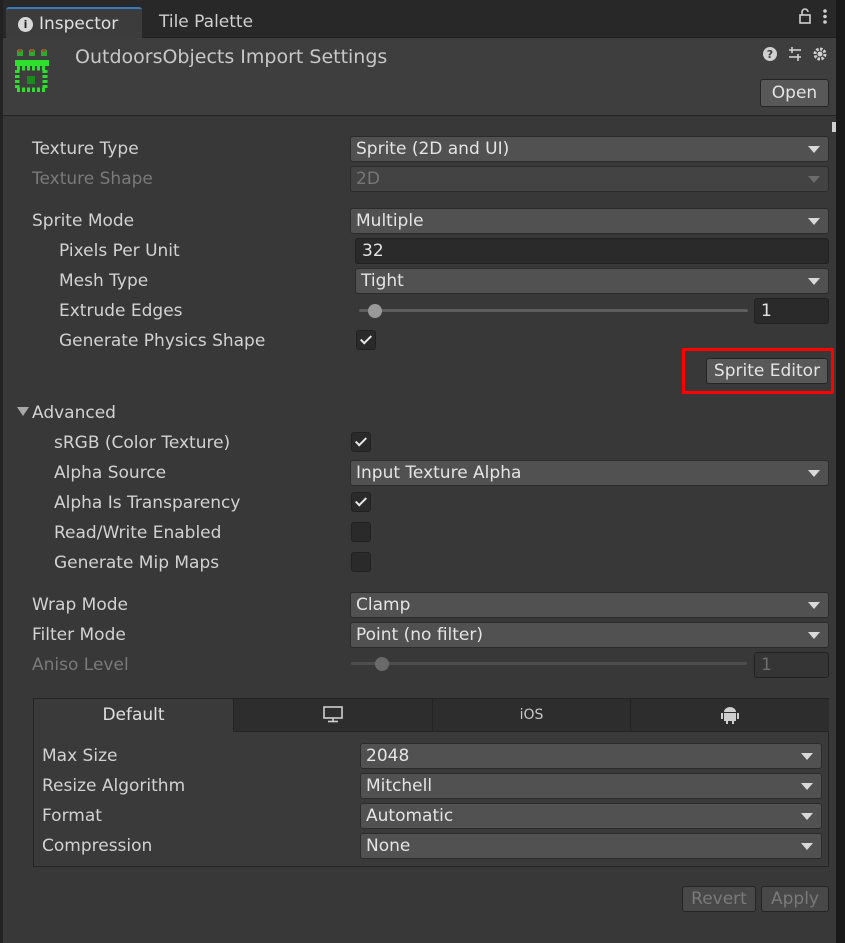 This screenshot has width=845, height=943. Describe the element at coordinates (134, 715) in the screenshot. I see `tab-default: Default` at that location.